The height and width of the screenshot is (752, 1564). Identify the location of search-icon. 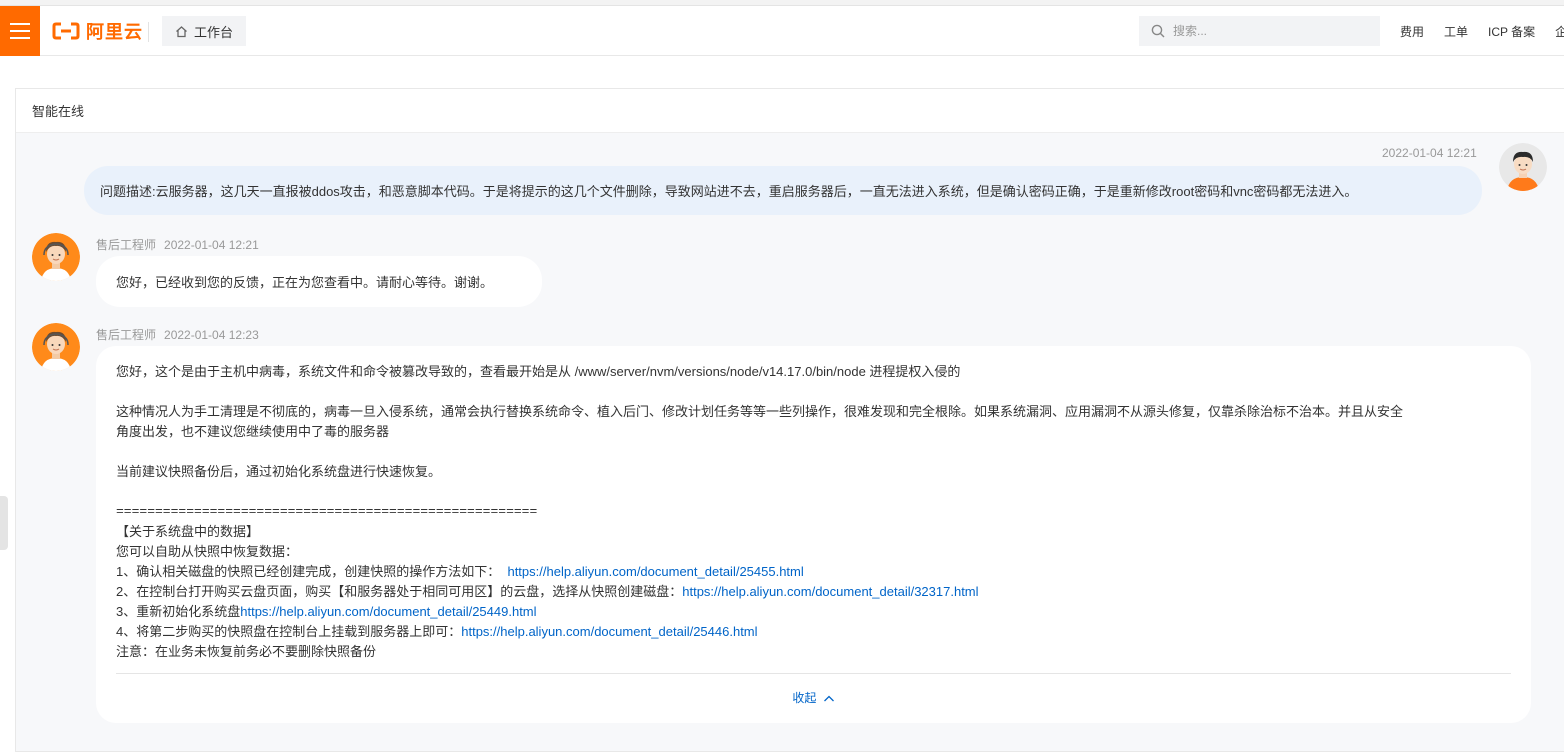
(1158, 31).